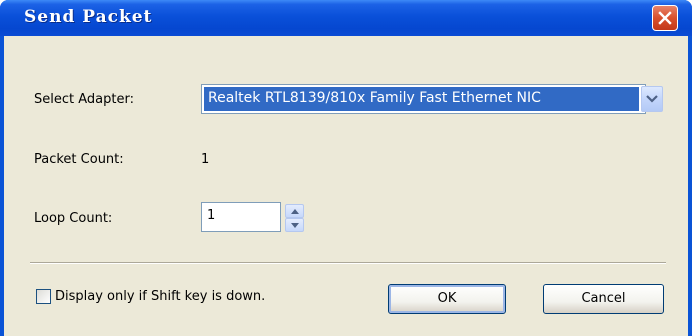 Image resolution: width=692 pixels, height=336 pixels. Describe the element at coordinates (346, 18) in the screenshot. I see `title-bar: Send Packet` at that location.